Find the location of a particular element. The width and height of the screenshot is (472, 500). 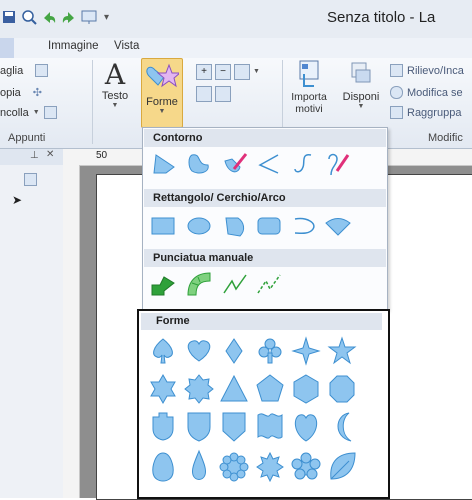

star-5-shape-icon is located at coordinates (342, 350).